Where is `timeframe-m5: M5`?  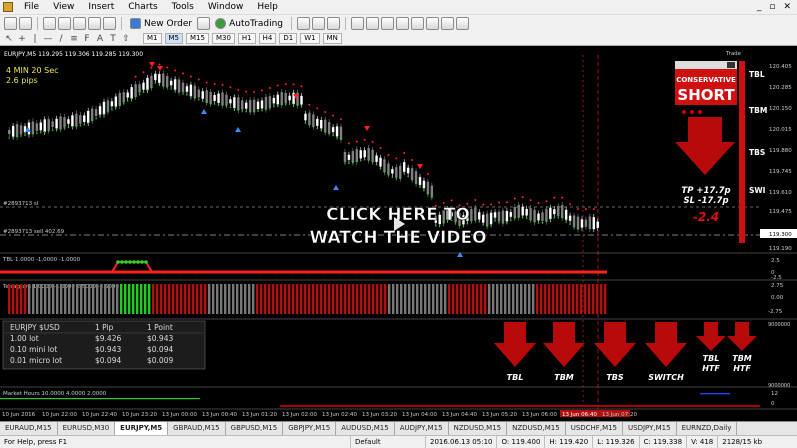 timeframe-m5: M5 is located at coordinates (173, 38).